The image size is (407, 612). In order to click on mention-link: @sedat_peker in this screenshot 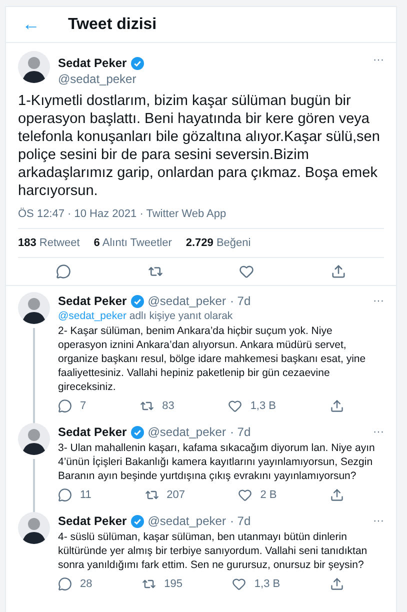, I will do `click(92, 316)`.